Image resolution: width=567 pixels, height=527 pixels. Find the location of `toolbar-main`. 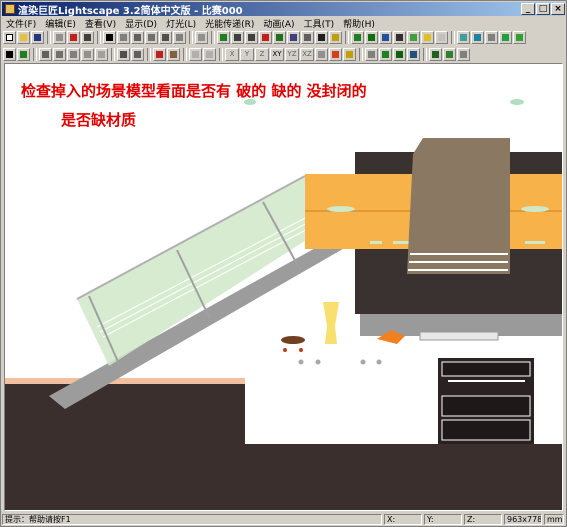

toolbar-main is located at coordinates (283, 37).